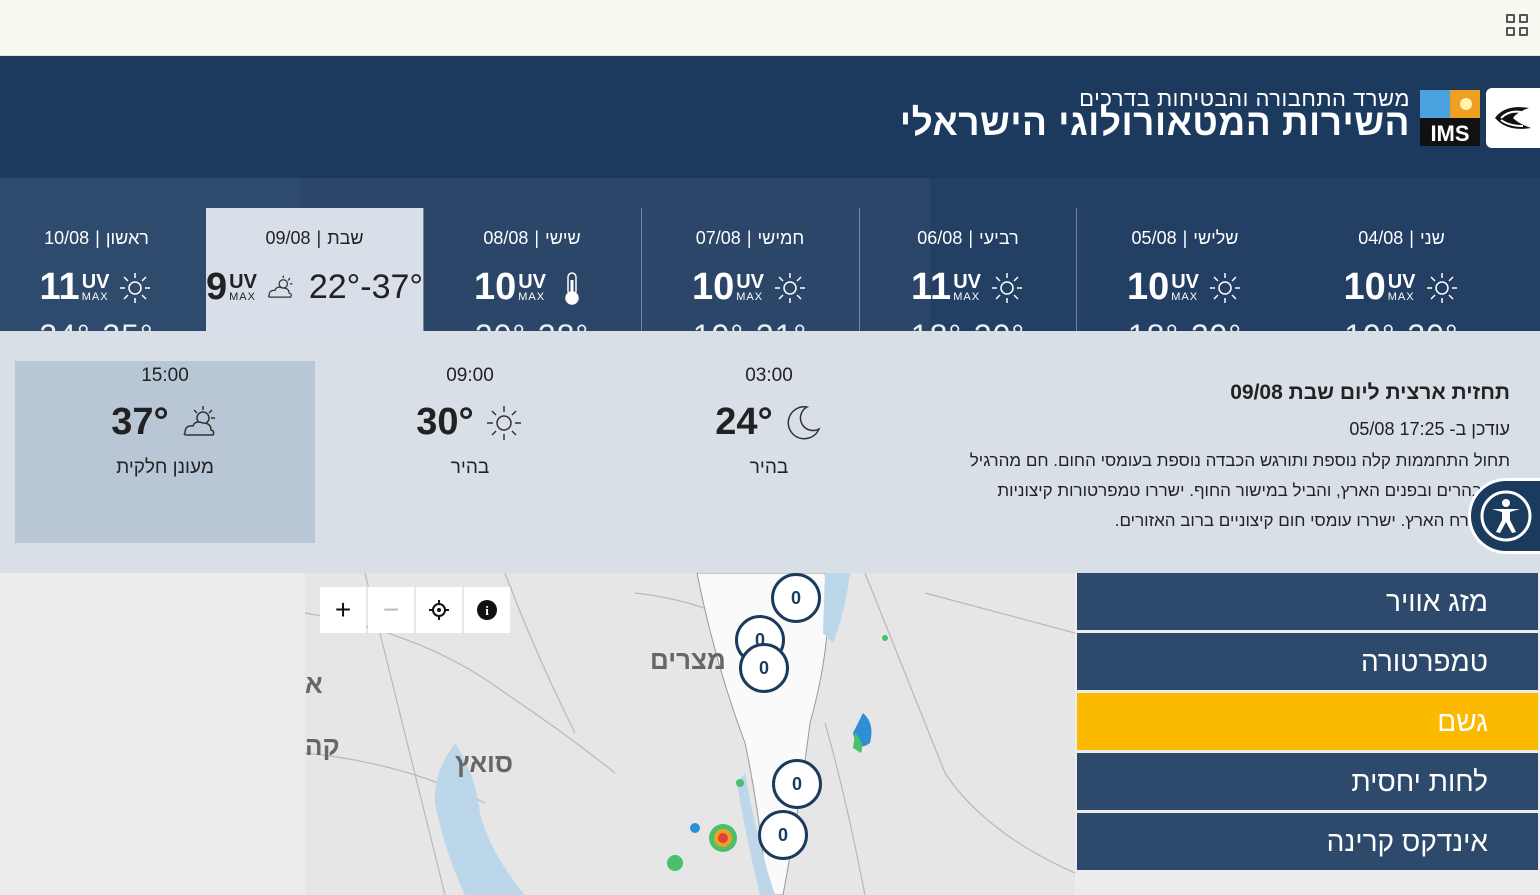 The image size is (1540, 895). Describe the element at coordinates (1517, 25) in the screenshot. I see `apps-grid-icon` at that location.